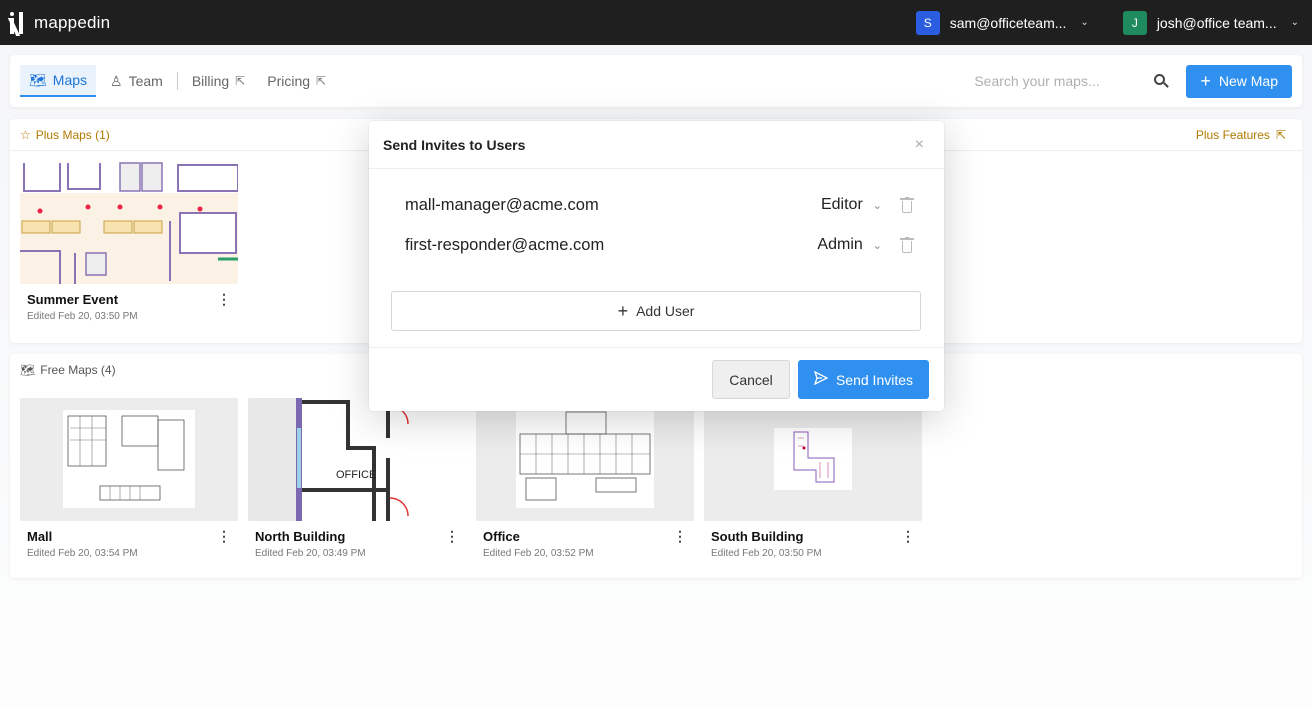 The height and width of the screenshot is (710, 1312). Describe the element at coordinates (454, 144) in the screenshot. I see `modal-title: Send Invites to Users` at that location.